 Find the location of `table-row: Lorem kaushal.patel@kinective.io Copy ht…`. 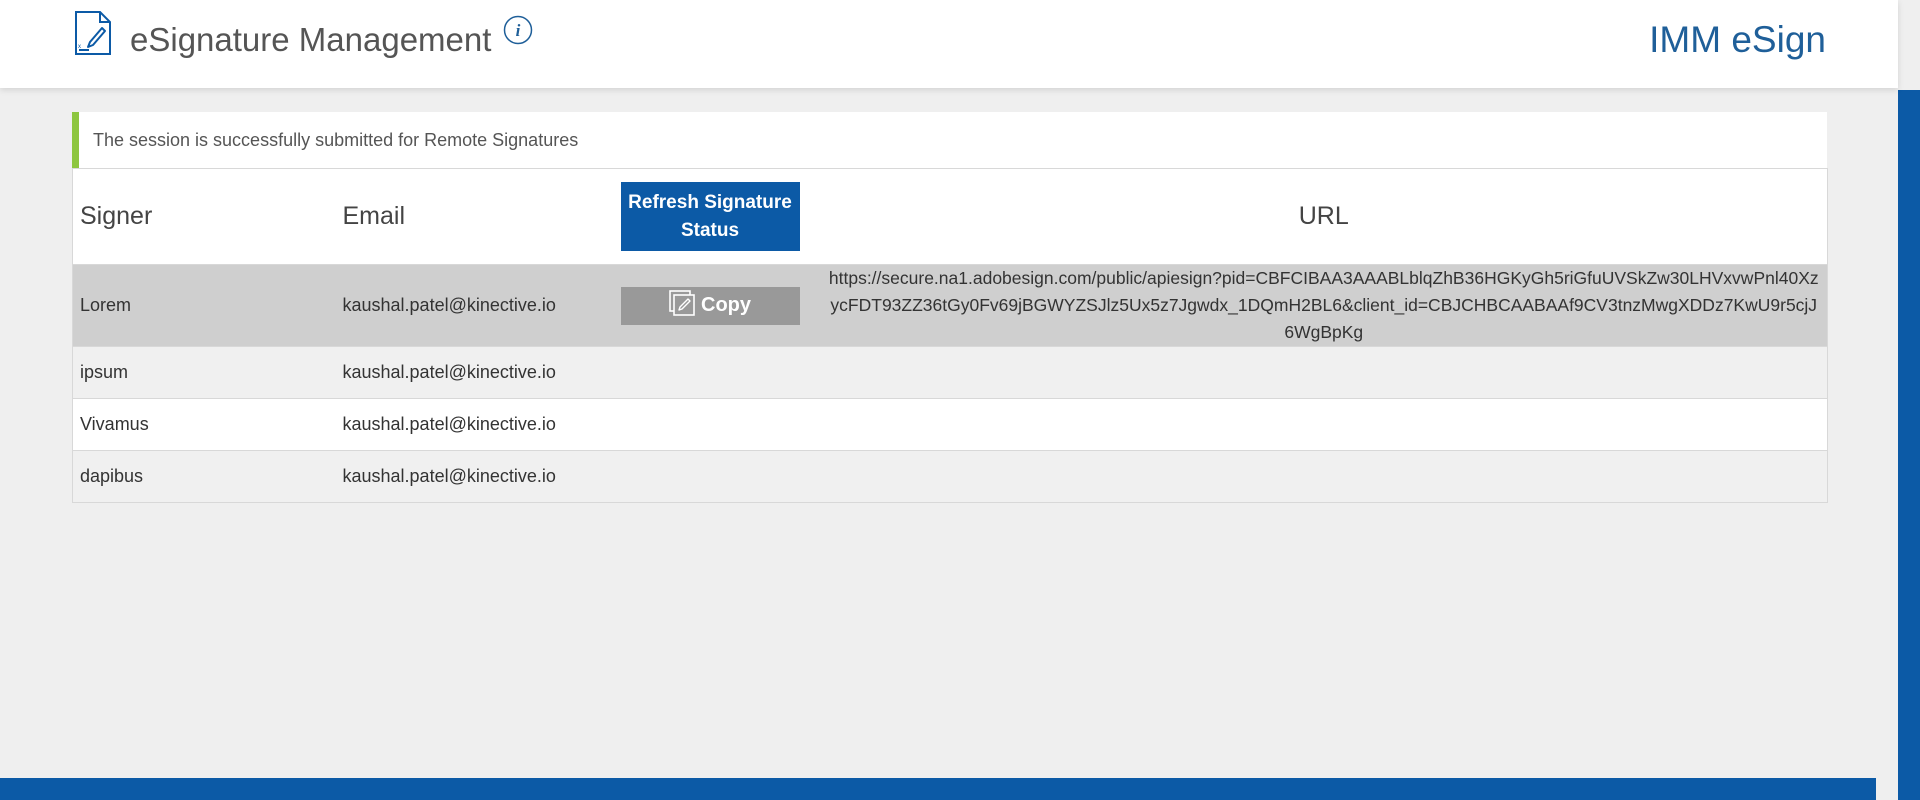

table-row: Lorem kaushal.patel@kinective.io Copy ht… is located at coordinates (950, 305).